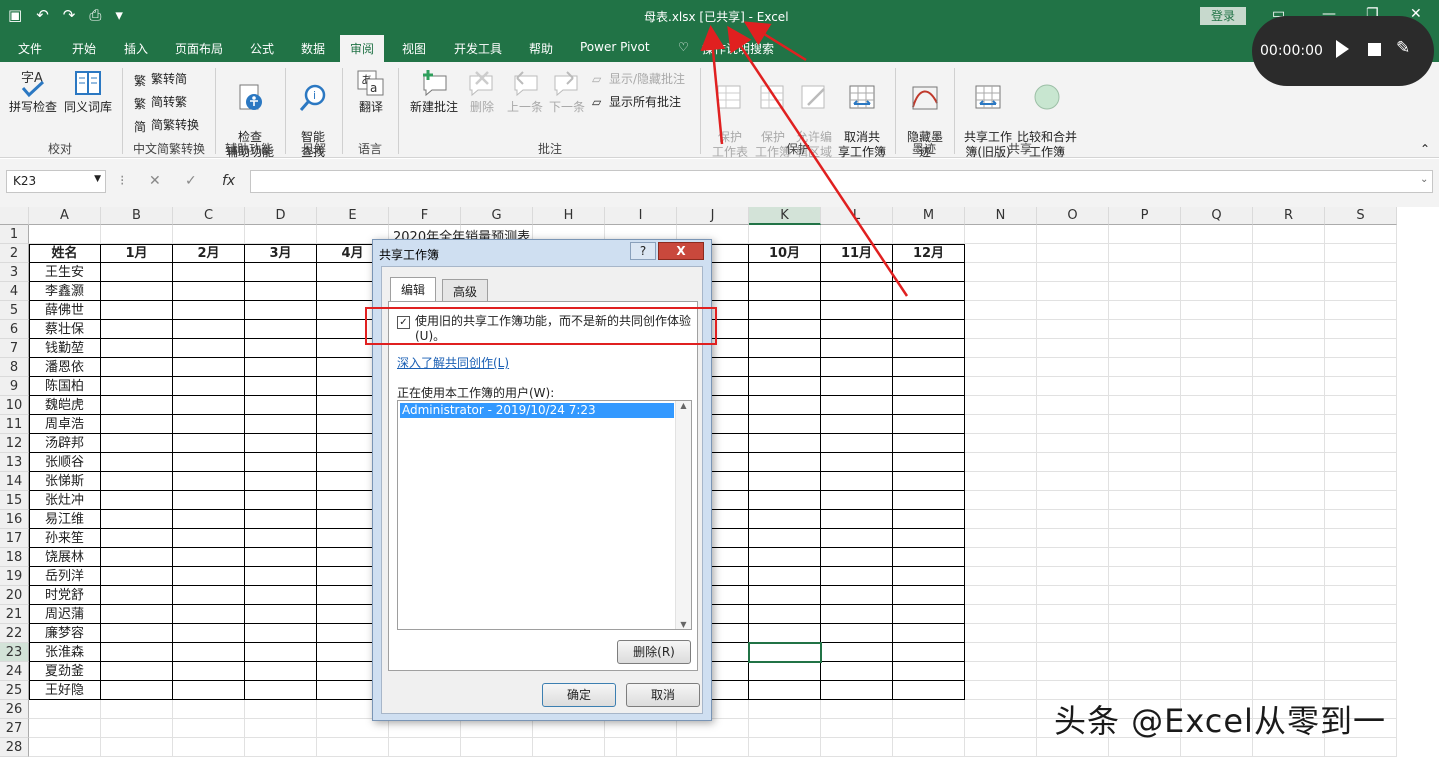 The height and width of the screenshot is (759, 1439). I want to click on convert-button: 简简繁转换, so click(166, 125).